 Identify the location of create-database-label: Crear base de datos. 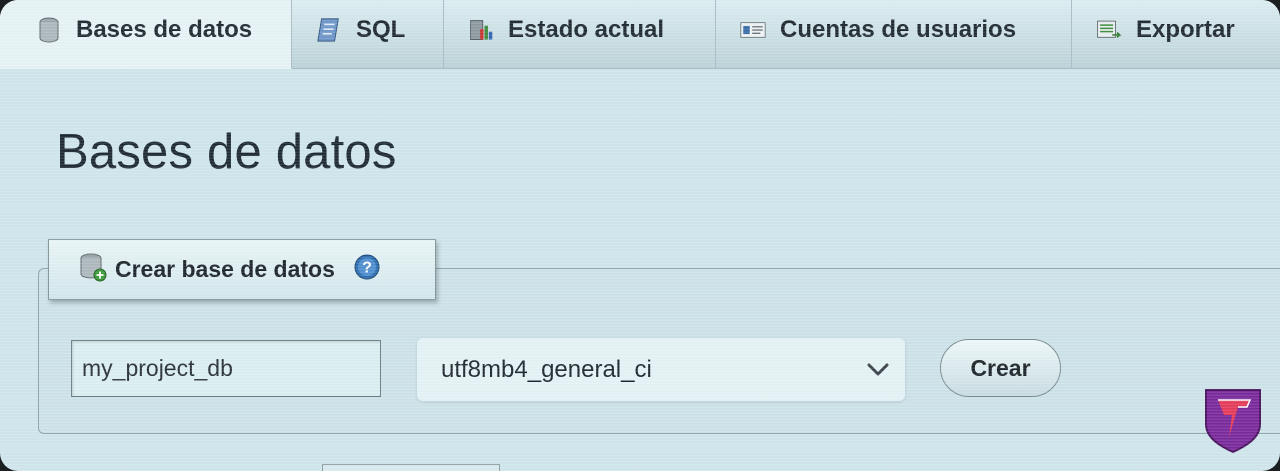
(225, 269).